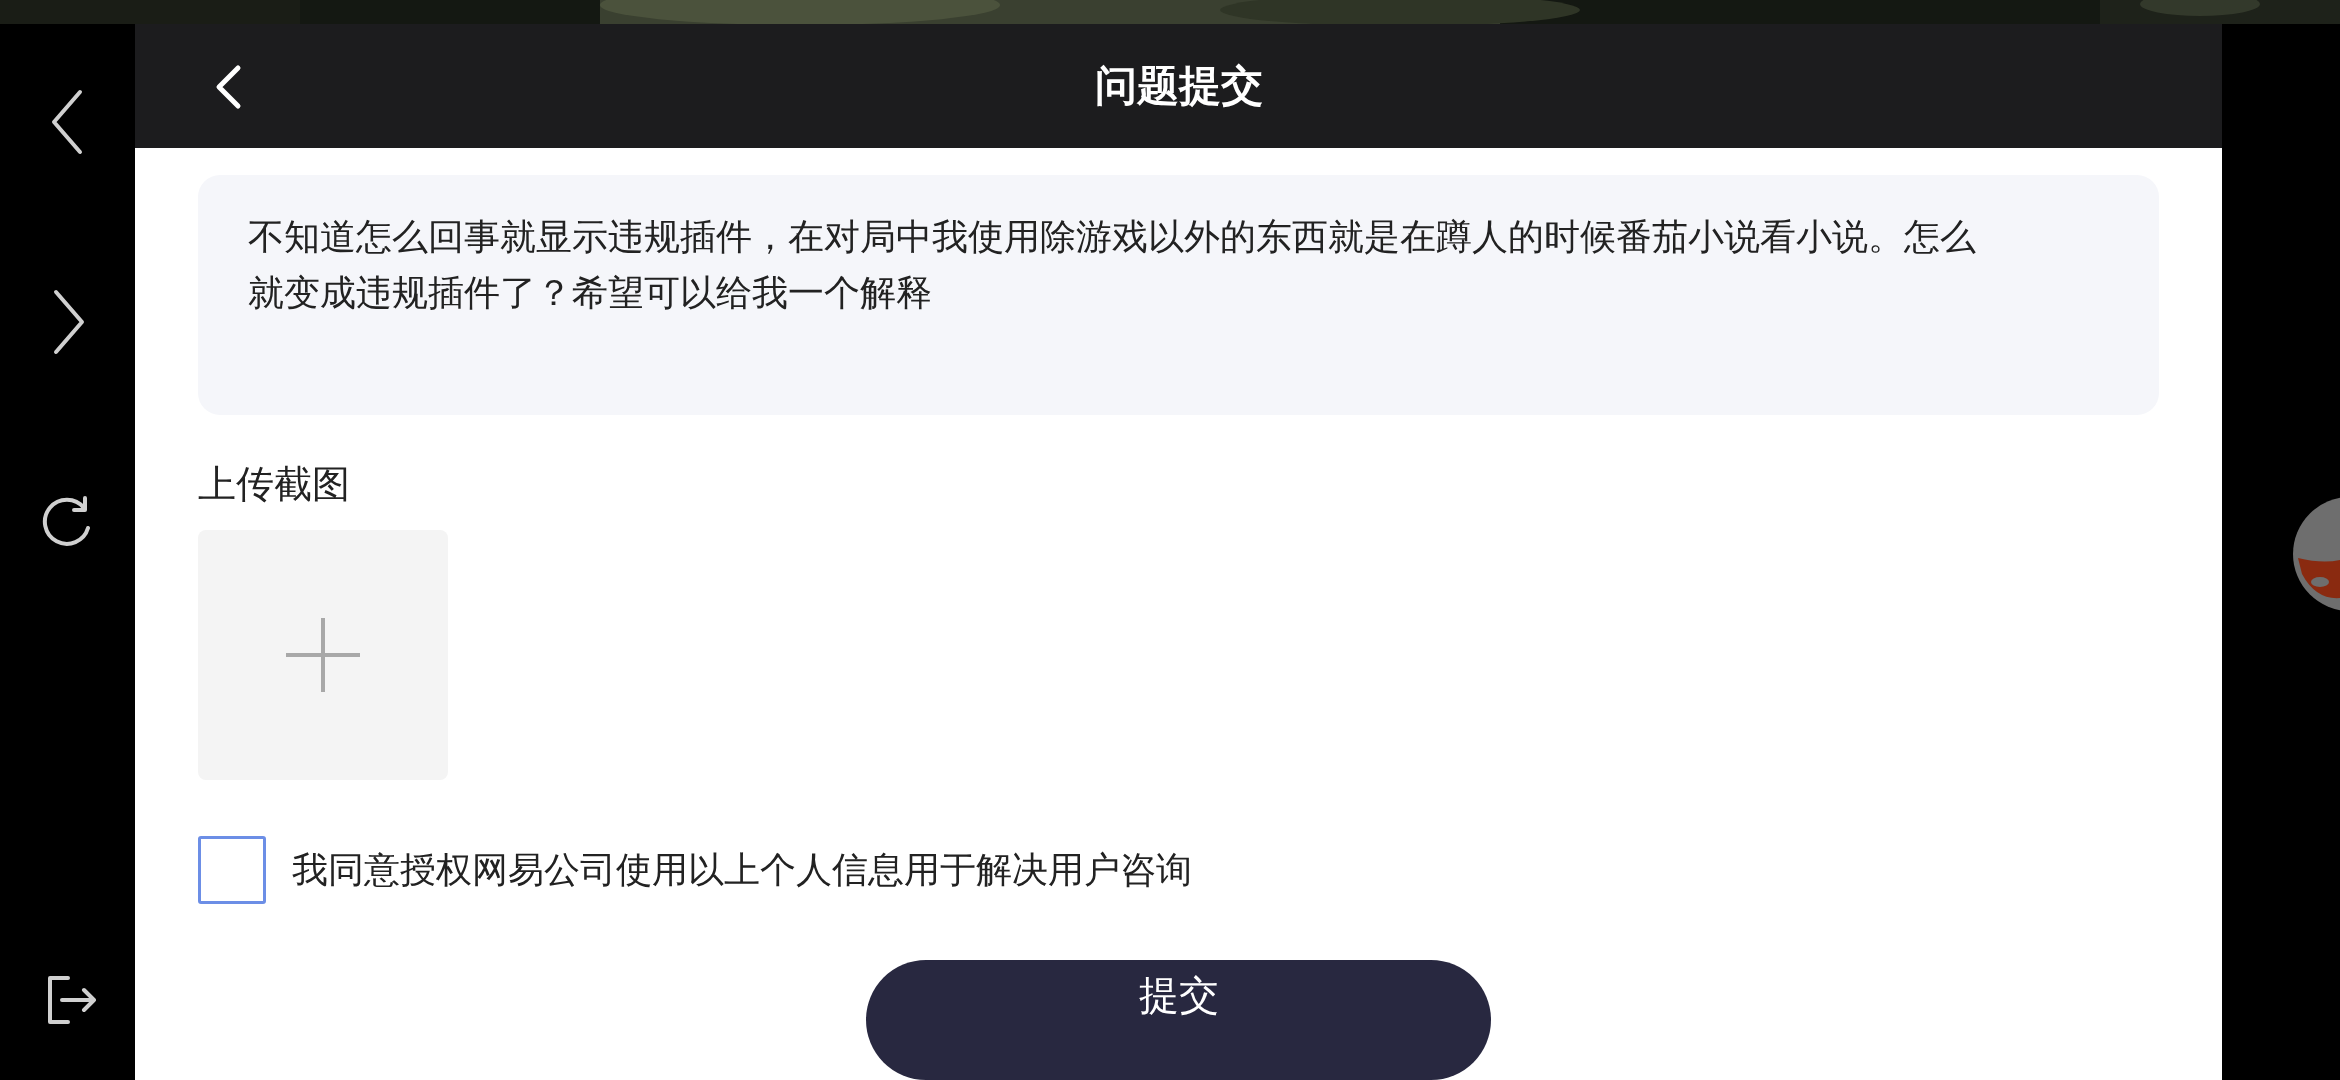  What do you see at coordinates (742, 869) in the screenshot?
I see `consent-label: 我同意授权网易公司使用以上个人信息用于解决用户咨询` at bounding box center [742, 869].